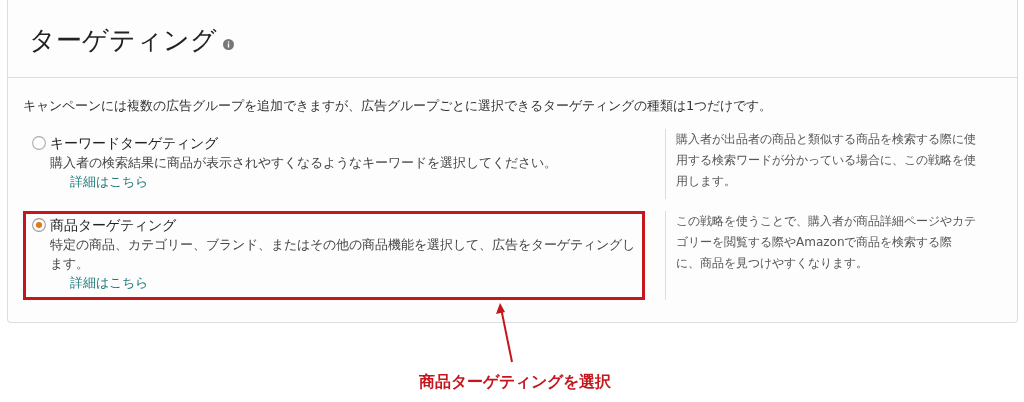  What do you see at coordinates (820, 163) in the screenshot?
I see `help-text: 購入者が出品者の商品と類似する商品を検索する際に使用する検索ワードが分かっている場合に、この戦略を使用します。` at bounding box center [820, 163].